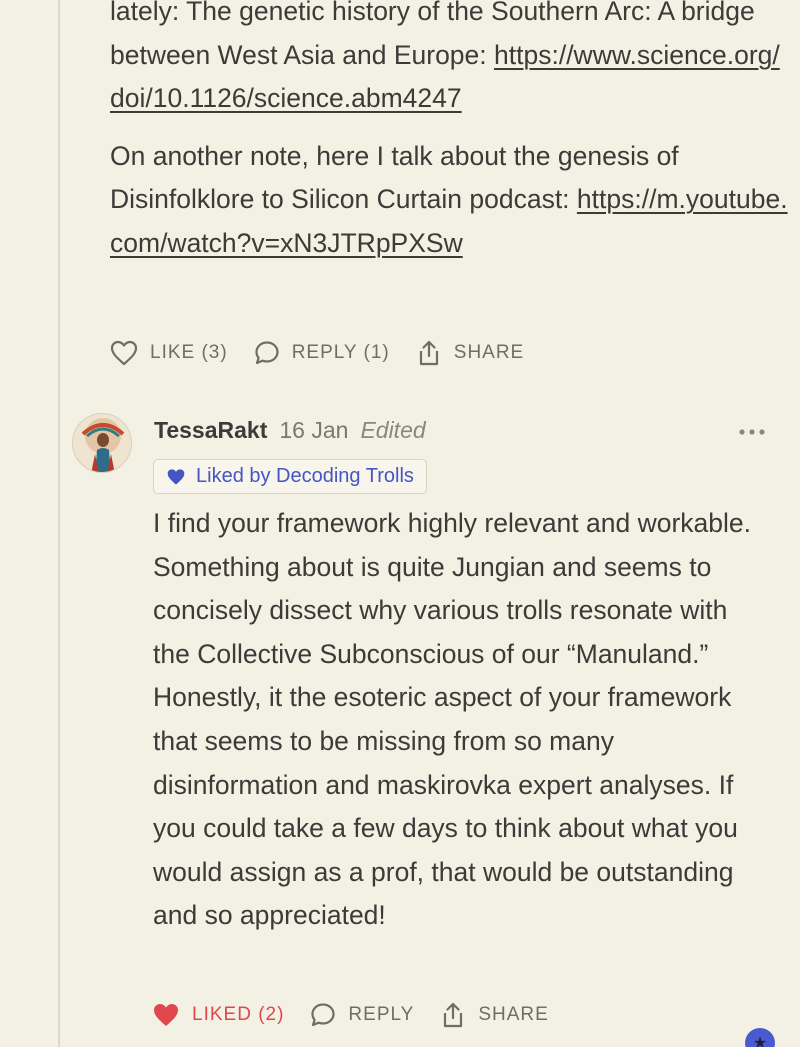  What do you see at coordinates (340, 352) in the screenshot?
I see `reply-label: REPLY (1)` at bounding box center [340, 352].